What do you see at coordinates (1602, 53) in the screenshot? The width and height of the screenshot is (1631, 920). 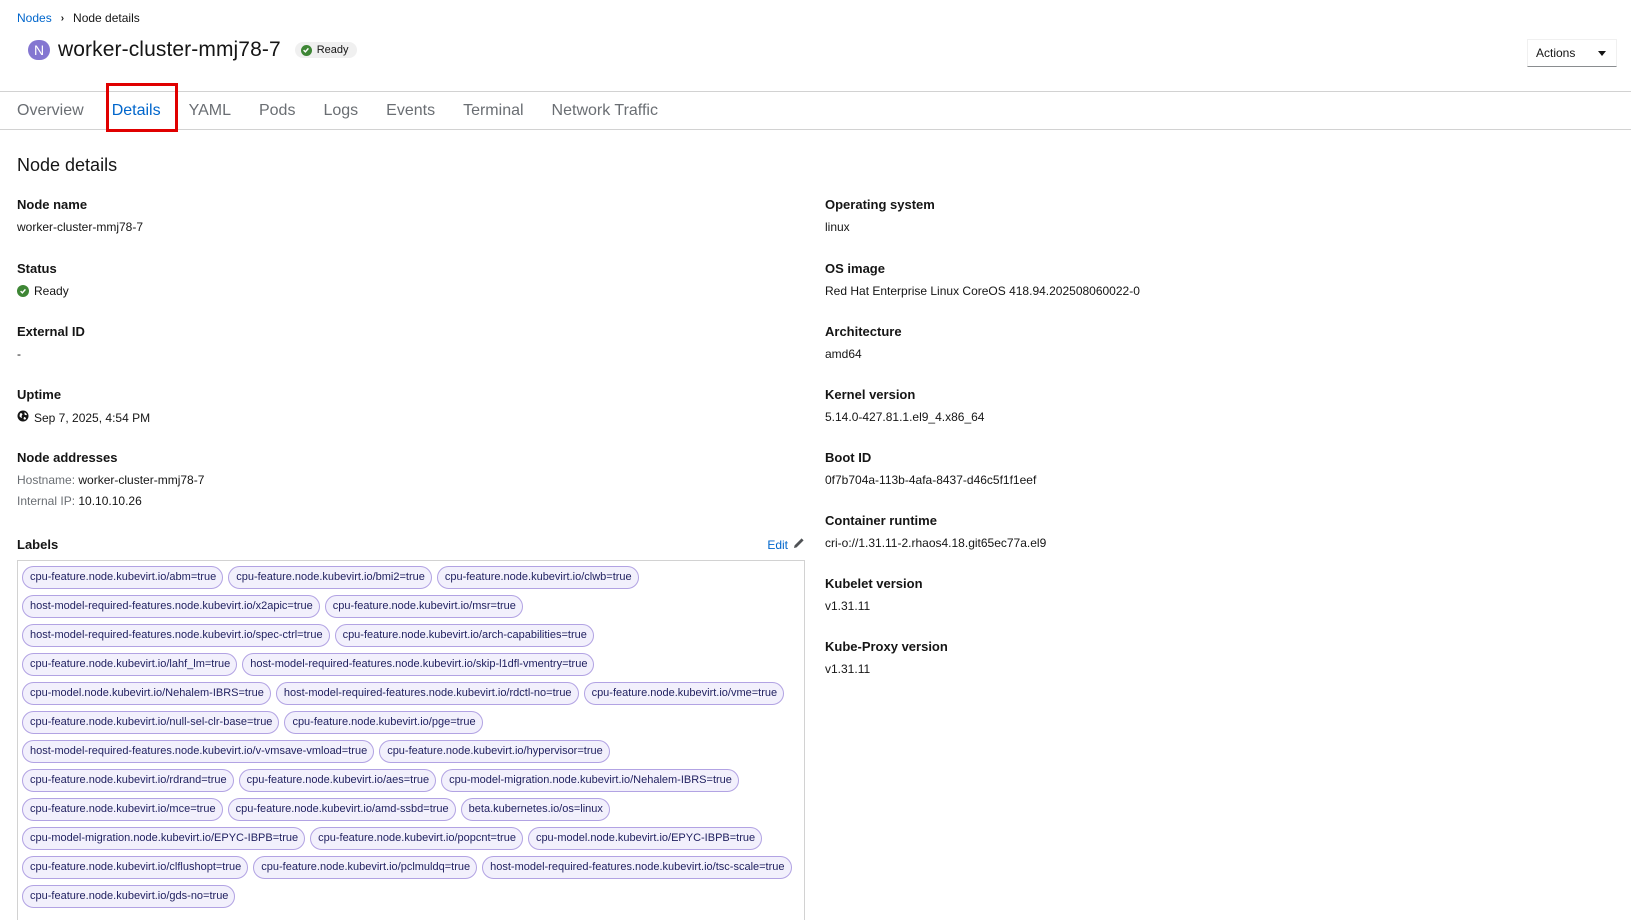 I see `caret-down-icon` at bounding box center [1602, 53].